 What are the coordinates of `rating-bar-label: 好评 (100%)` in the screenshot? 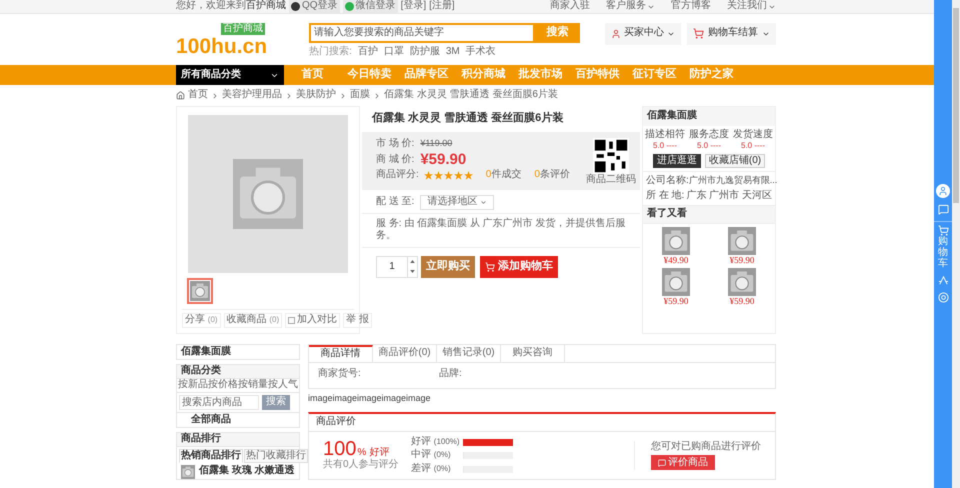 It's located at (435, 442).